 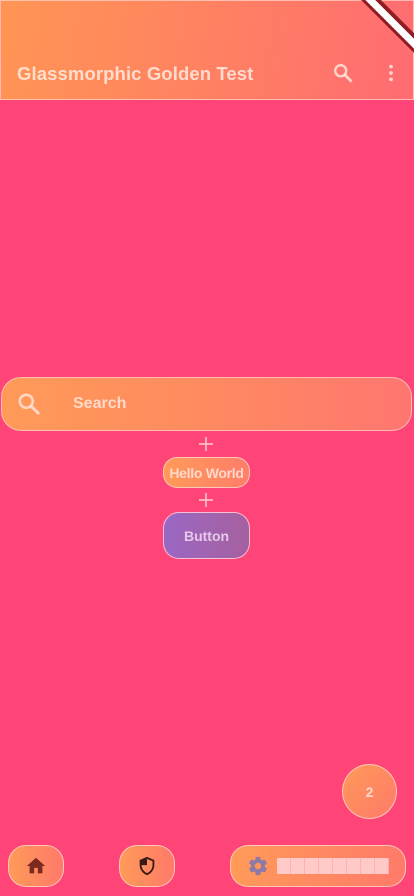 I want to click on floating-action-button: 2, so click(x=369, y=791).